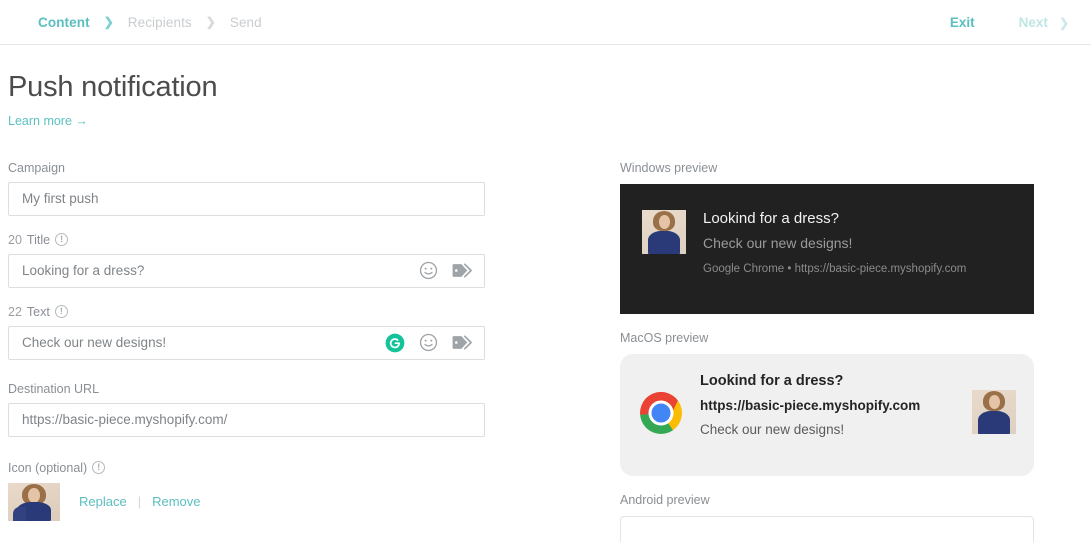 This screenshot has height=542, width=1091. Describe the element at coordinates (1033, 22) in the screenshot. I see `next-button-label: Next` at that location.